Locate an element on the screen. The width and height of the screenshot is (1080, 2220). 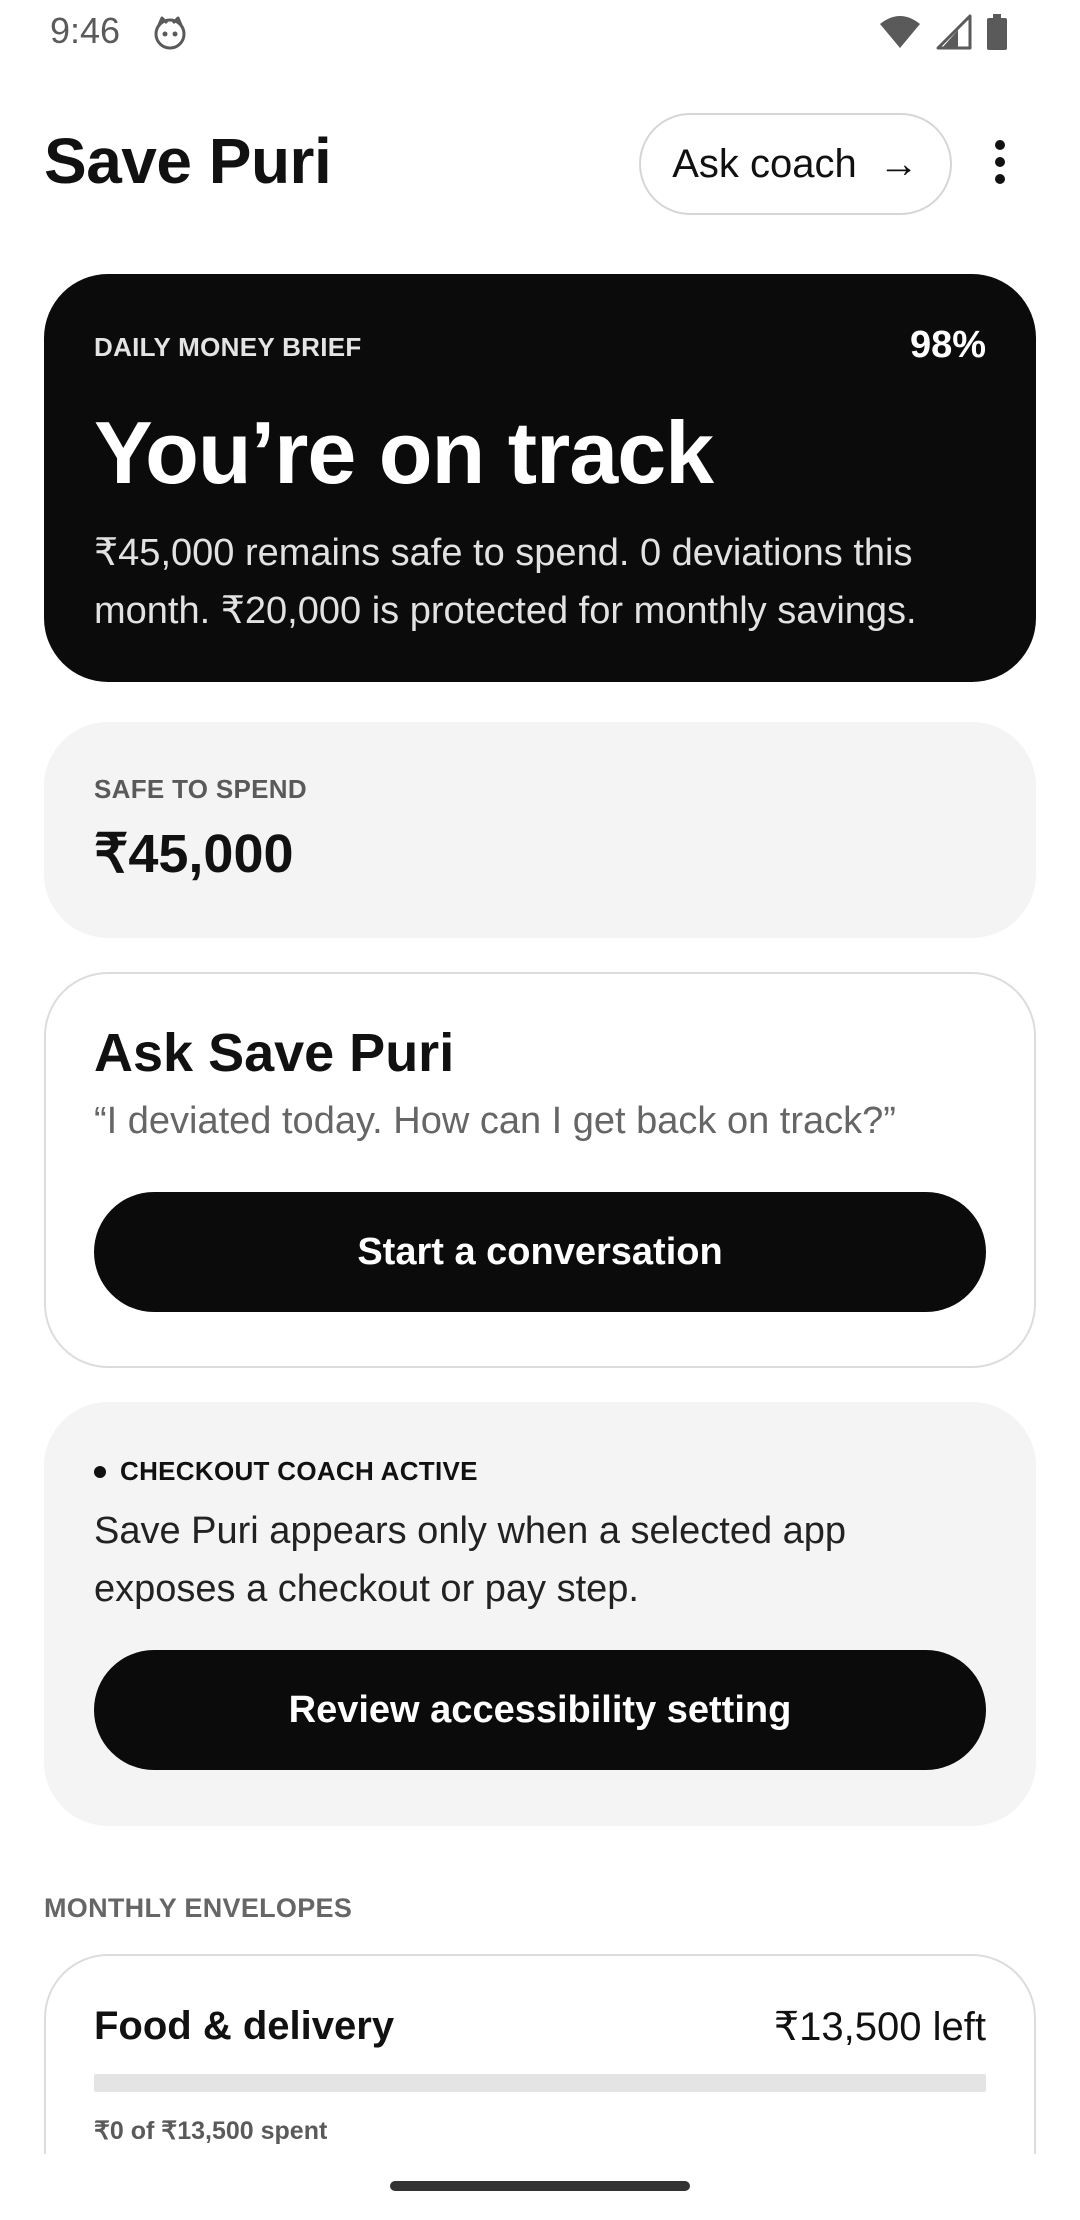
ask-coach-label: Ask coach is located at coordinates (764, 163).